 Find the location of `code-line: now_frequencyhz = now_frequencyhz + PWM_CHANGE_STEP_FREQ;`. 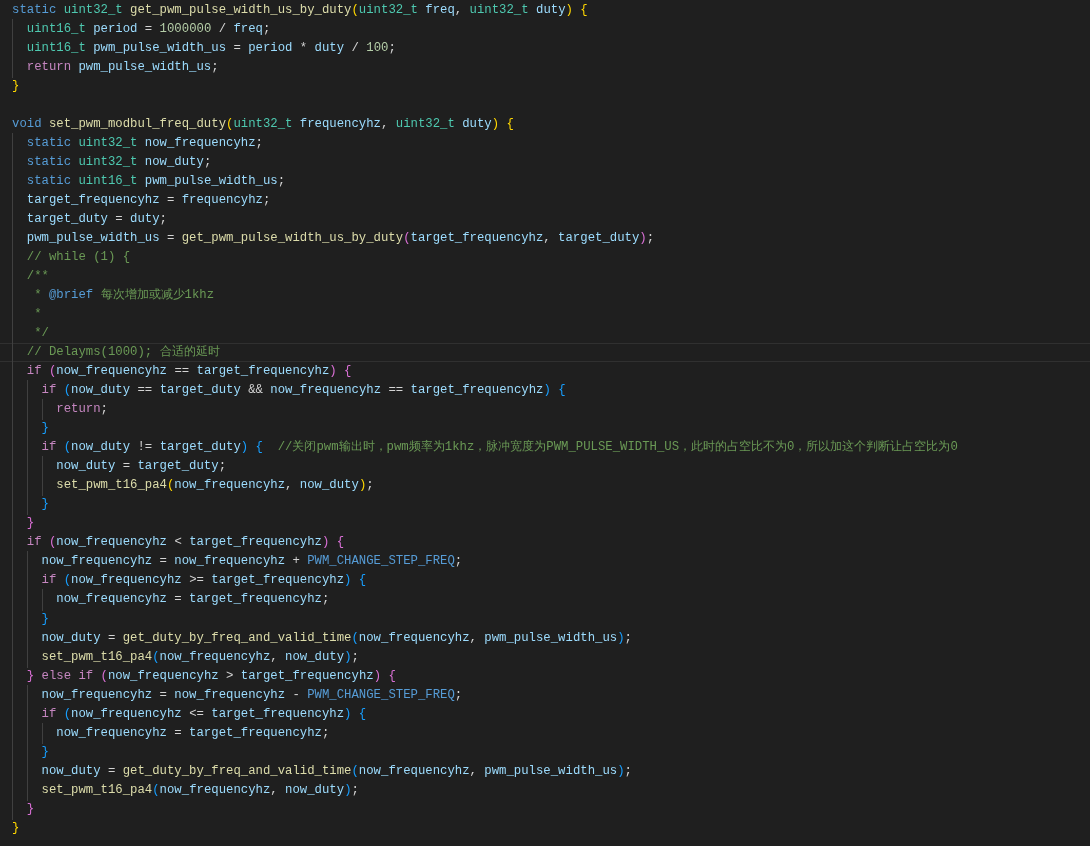

code-line: now_frequencyhz = now_frequencyhz + PWM_CHANGE_STEP_FREQ; is located at coordinates (237, 562).